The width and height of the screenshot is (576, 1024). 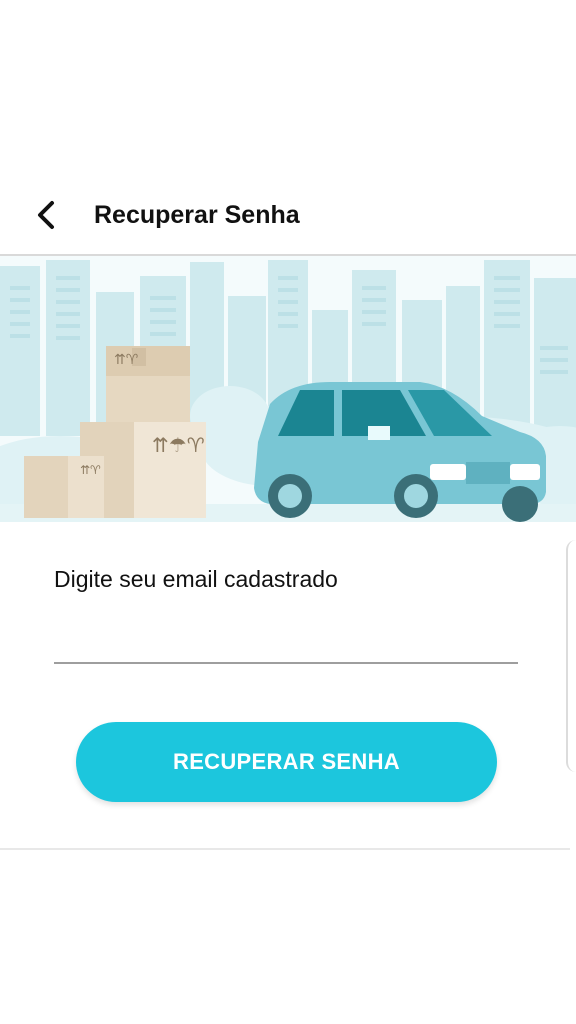 I want to click on page-title: Recuperar Senha, so click(x=197, y=214).